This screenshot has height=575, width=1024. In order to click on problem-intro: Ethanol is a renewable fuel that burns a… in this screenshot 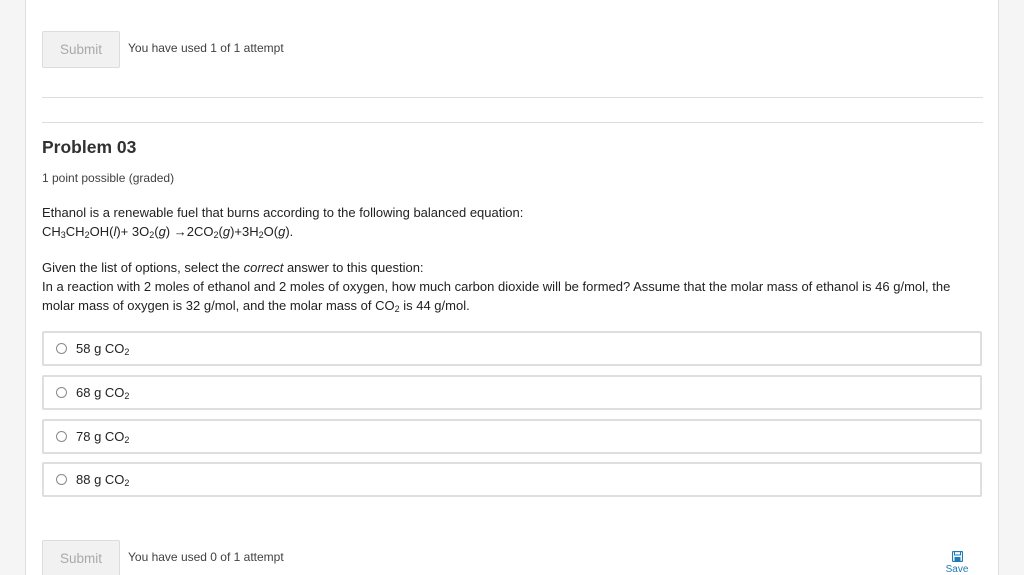, I will do `click(282, 222)`.